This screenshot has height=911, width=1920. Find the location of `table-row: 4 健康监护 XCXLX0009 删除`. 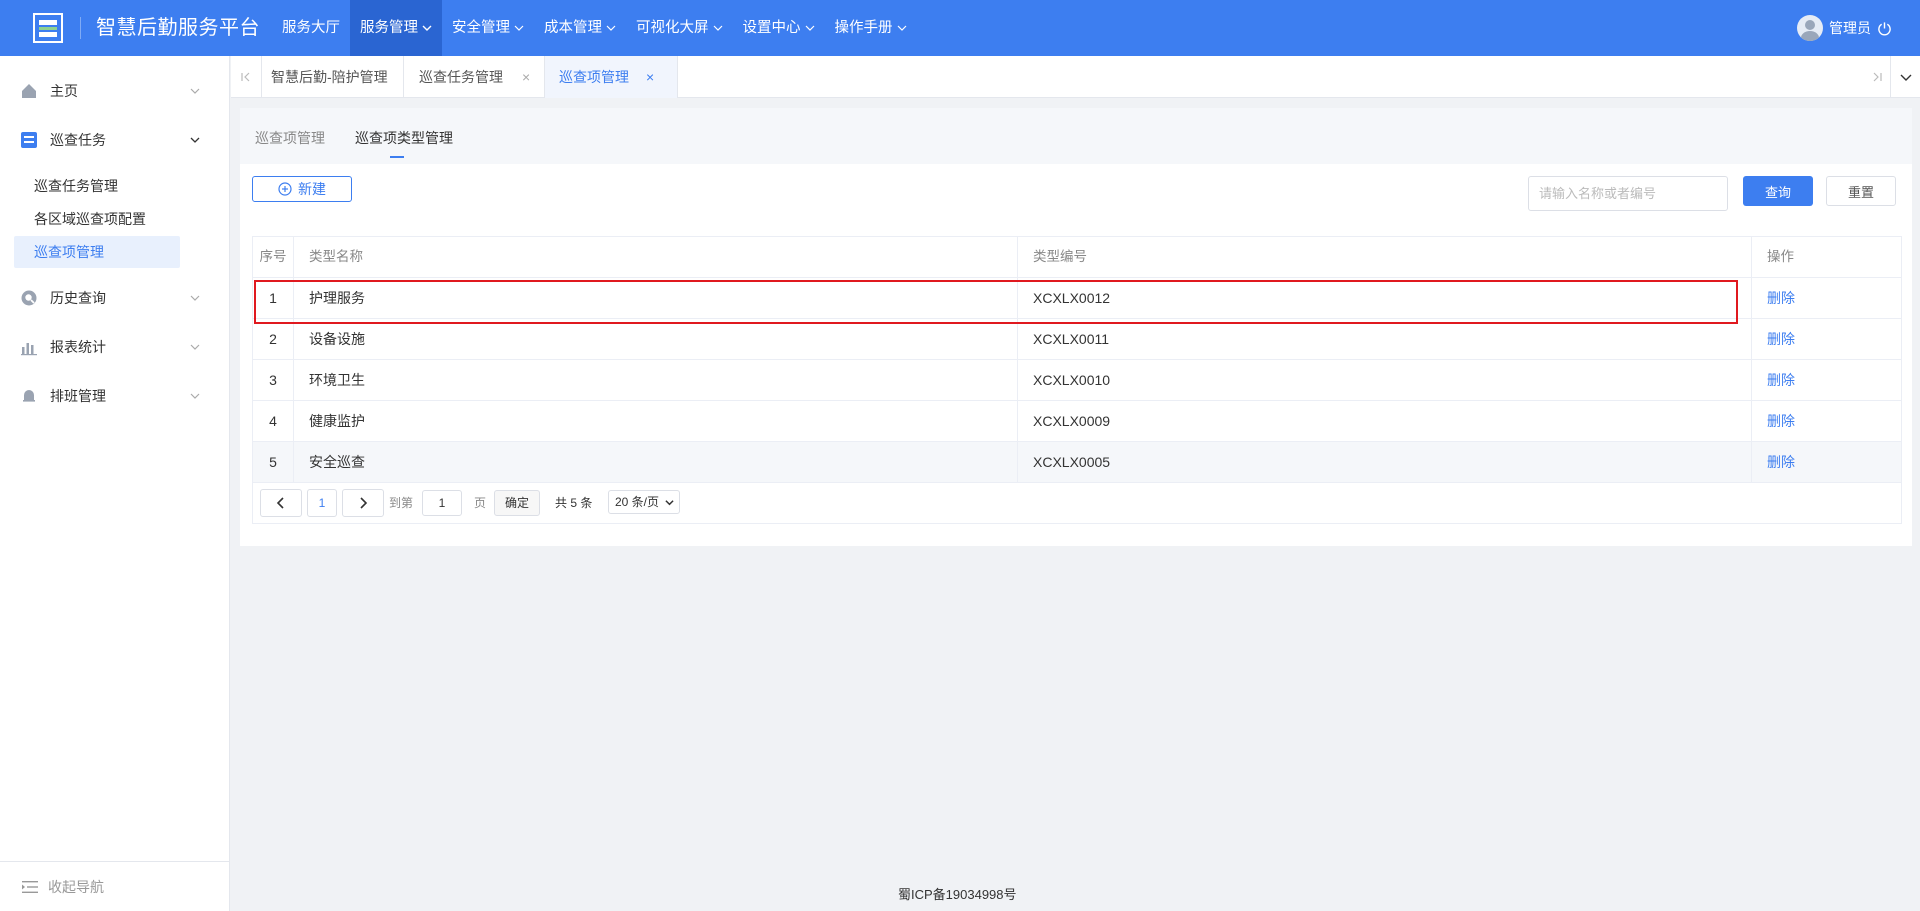

table-row: 4 健康监护 XCXLX0009 删除 is located at coordinates (1077, 421).